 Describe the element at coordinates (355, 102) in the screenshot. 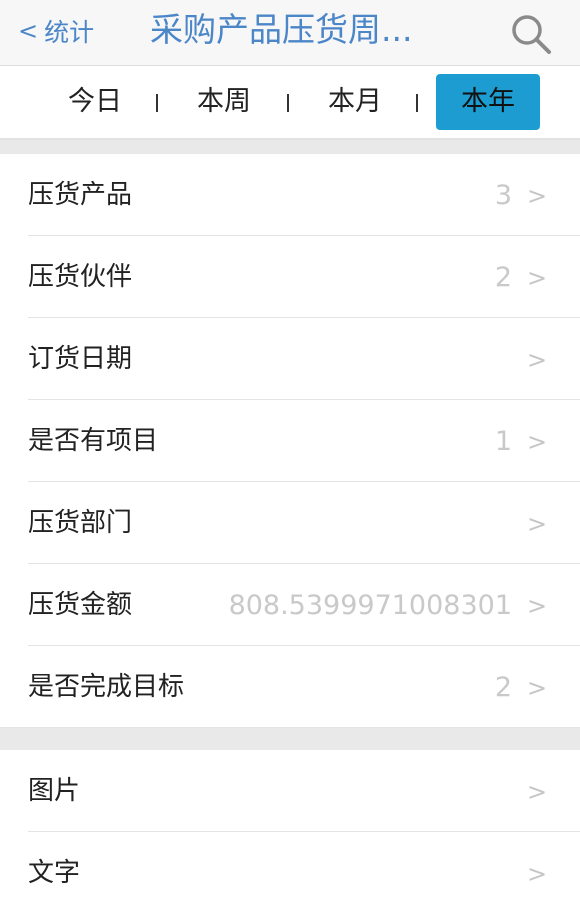

I see `tab-this-month: 本月` at that location.